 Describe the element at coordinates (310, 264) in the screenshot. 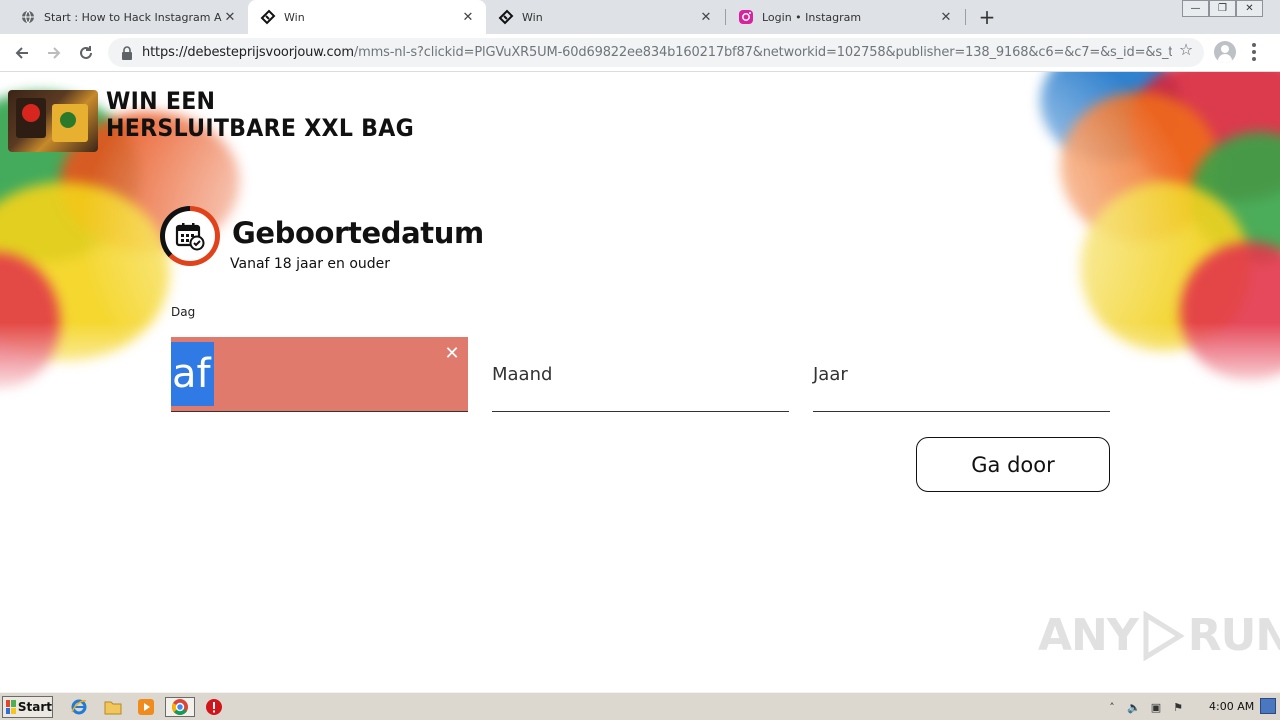

I see `page-subheading: Vanaf 18 jaar en ouder` at that location.